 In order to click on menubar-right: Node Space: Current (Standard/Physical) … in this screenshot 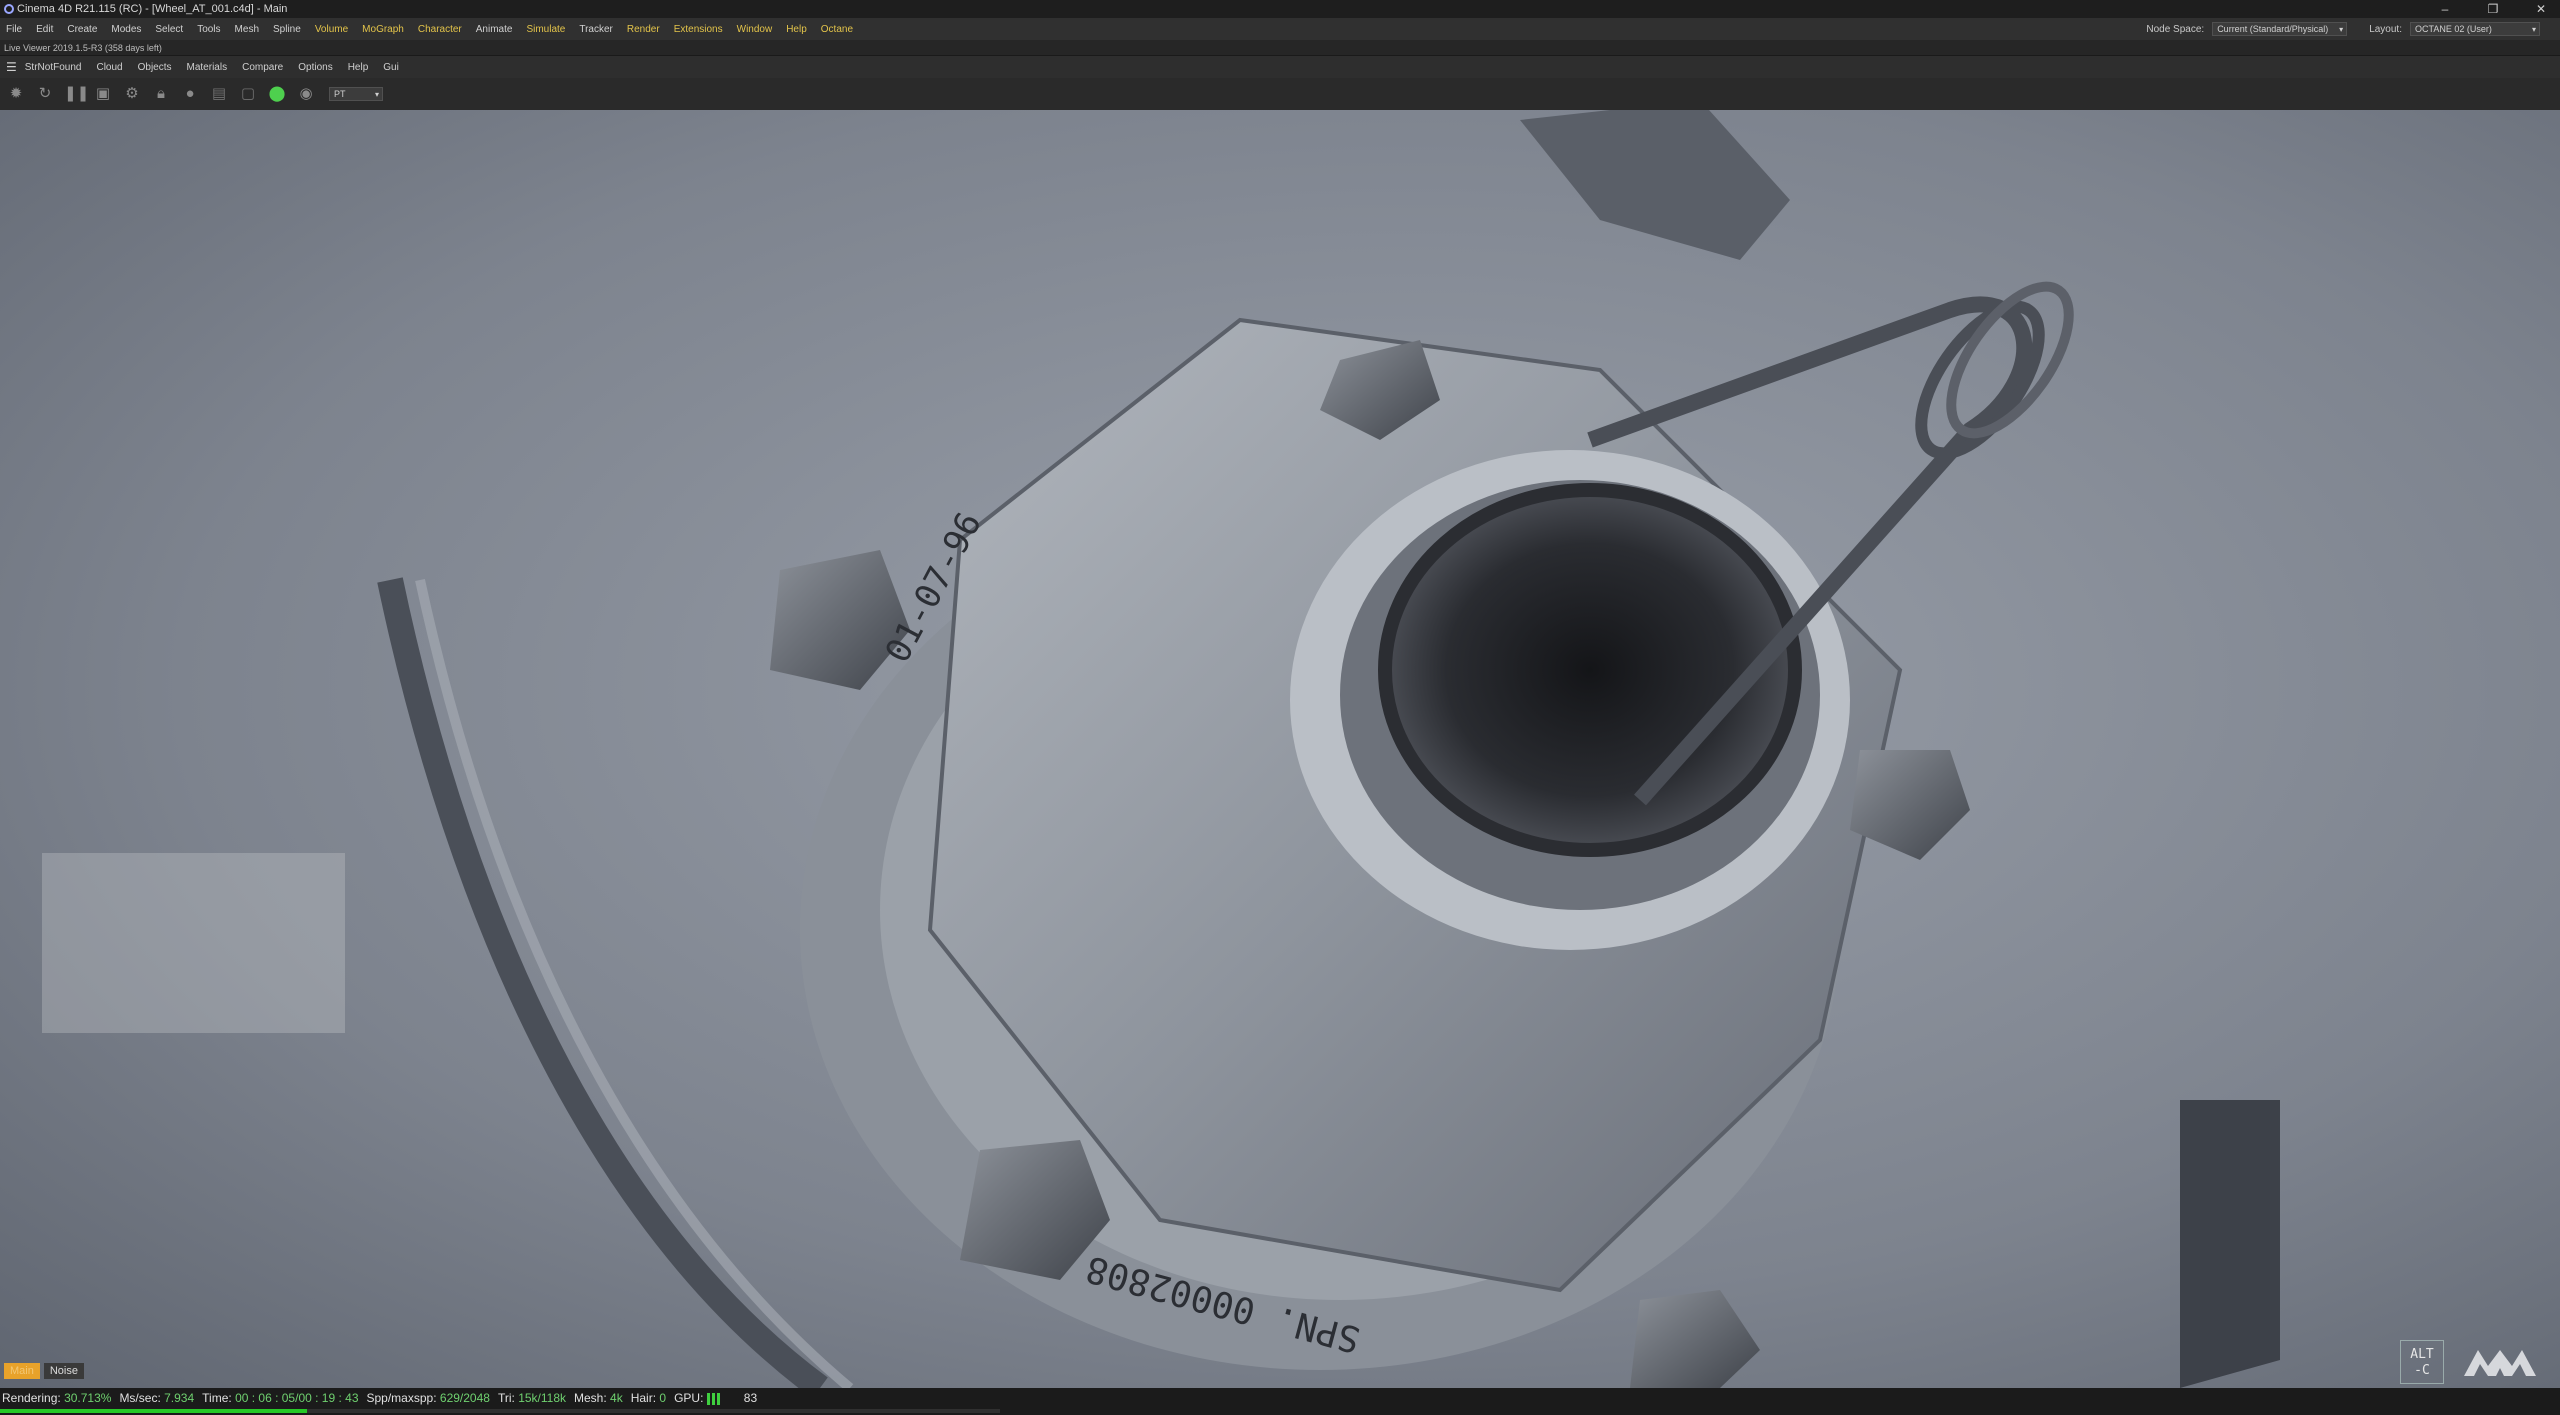, I will do `click(2343, 29)`.